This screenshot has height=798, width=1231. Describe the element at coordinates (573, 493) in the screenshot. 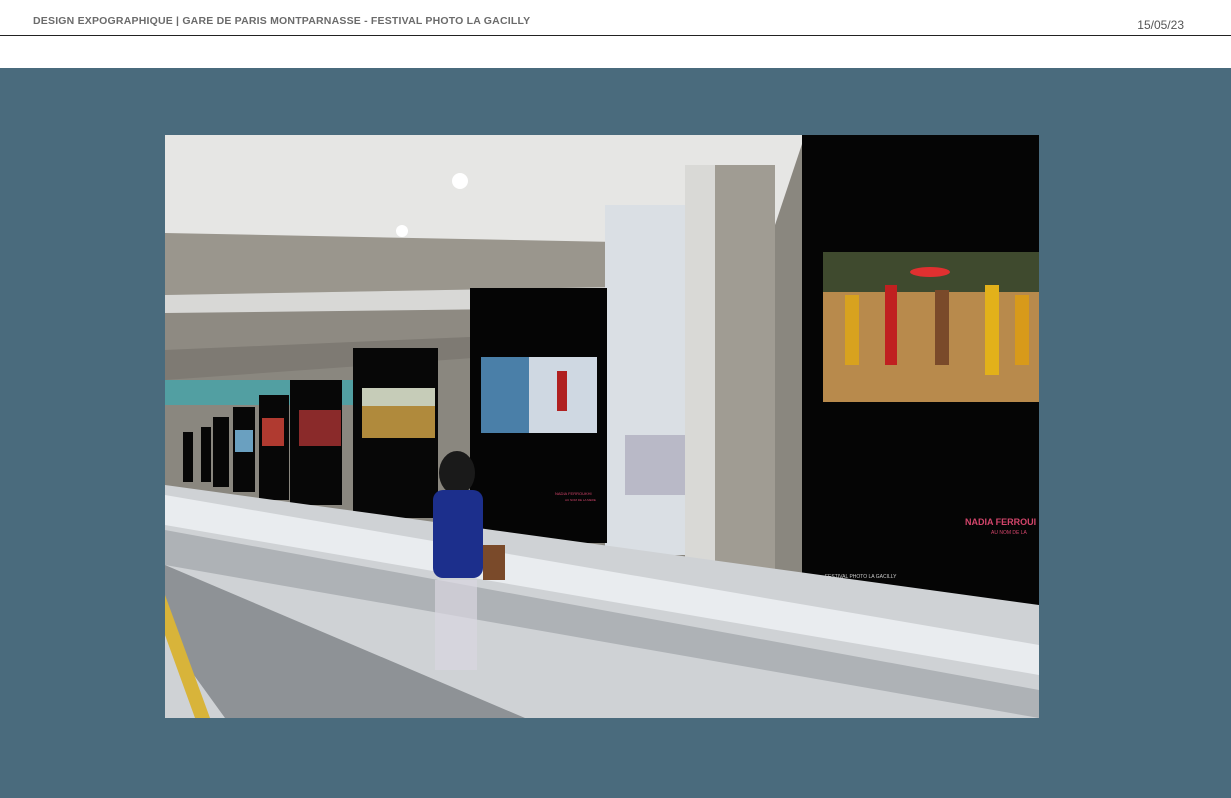

I see `mid-panel-artist: NADIA FERROUKHI` at that location.